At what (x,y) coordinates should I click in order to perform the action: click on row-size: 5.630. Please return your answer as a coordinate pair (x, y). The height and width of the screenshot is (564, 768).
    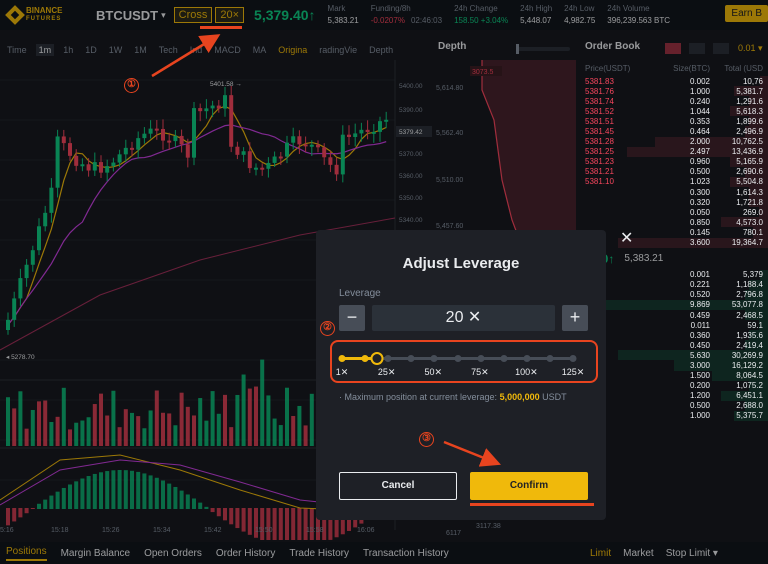
    Looking at the image, I should click on (699, 355).